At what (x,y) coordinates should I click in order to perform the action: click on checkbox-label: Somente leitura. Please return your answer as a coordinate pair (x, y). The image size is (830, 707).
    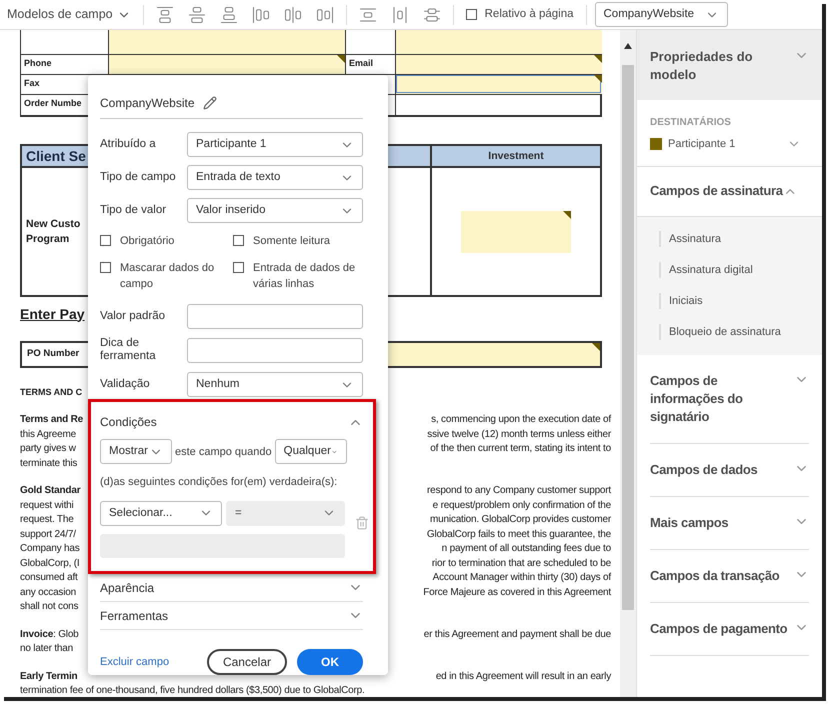
    Looking at the image, I should click on (291, 242).